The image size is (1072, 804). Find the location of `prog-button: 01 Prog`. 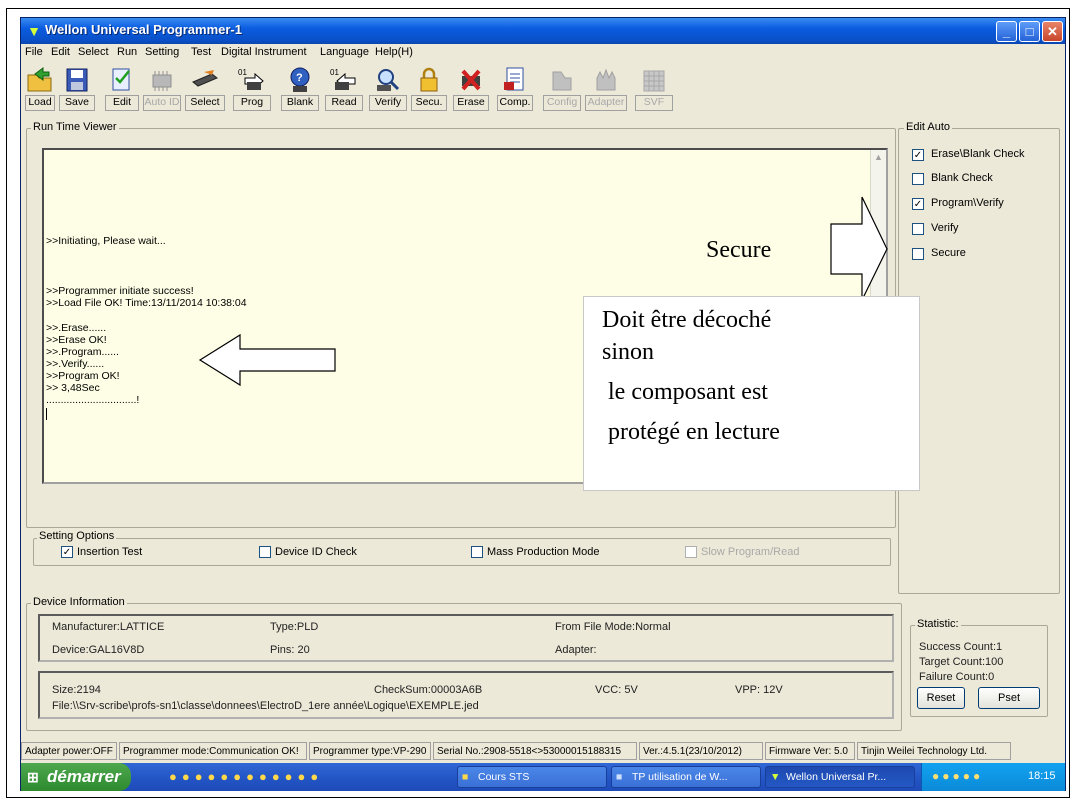

prog-button: 01 Prog is located at coordinates (252, 87).